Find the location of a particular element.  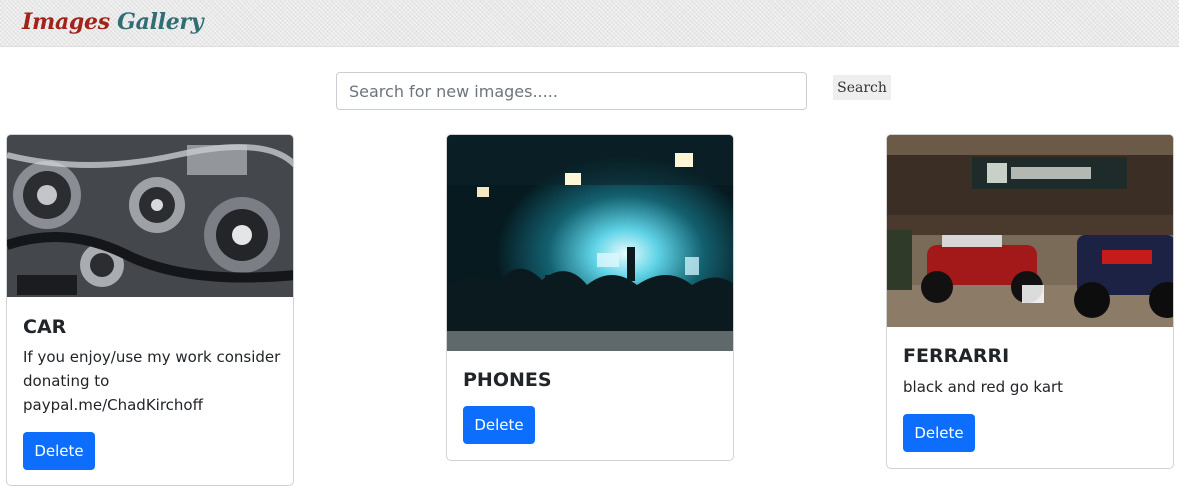

search-input is located at coordinates (571, 91).